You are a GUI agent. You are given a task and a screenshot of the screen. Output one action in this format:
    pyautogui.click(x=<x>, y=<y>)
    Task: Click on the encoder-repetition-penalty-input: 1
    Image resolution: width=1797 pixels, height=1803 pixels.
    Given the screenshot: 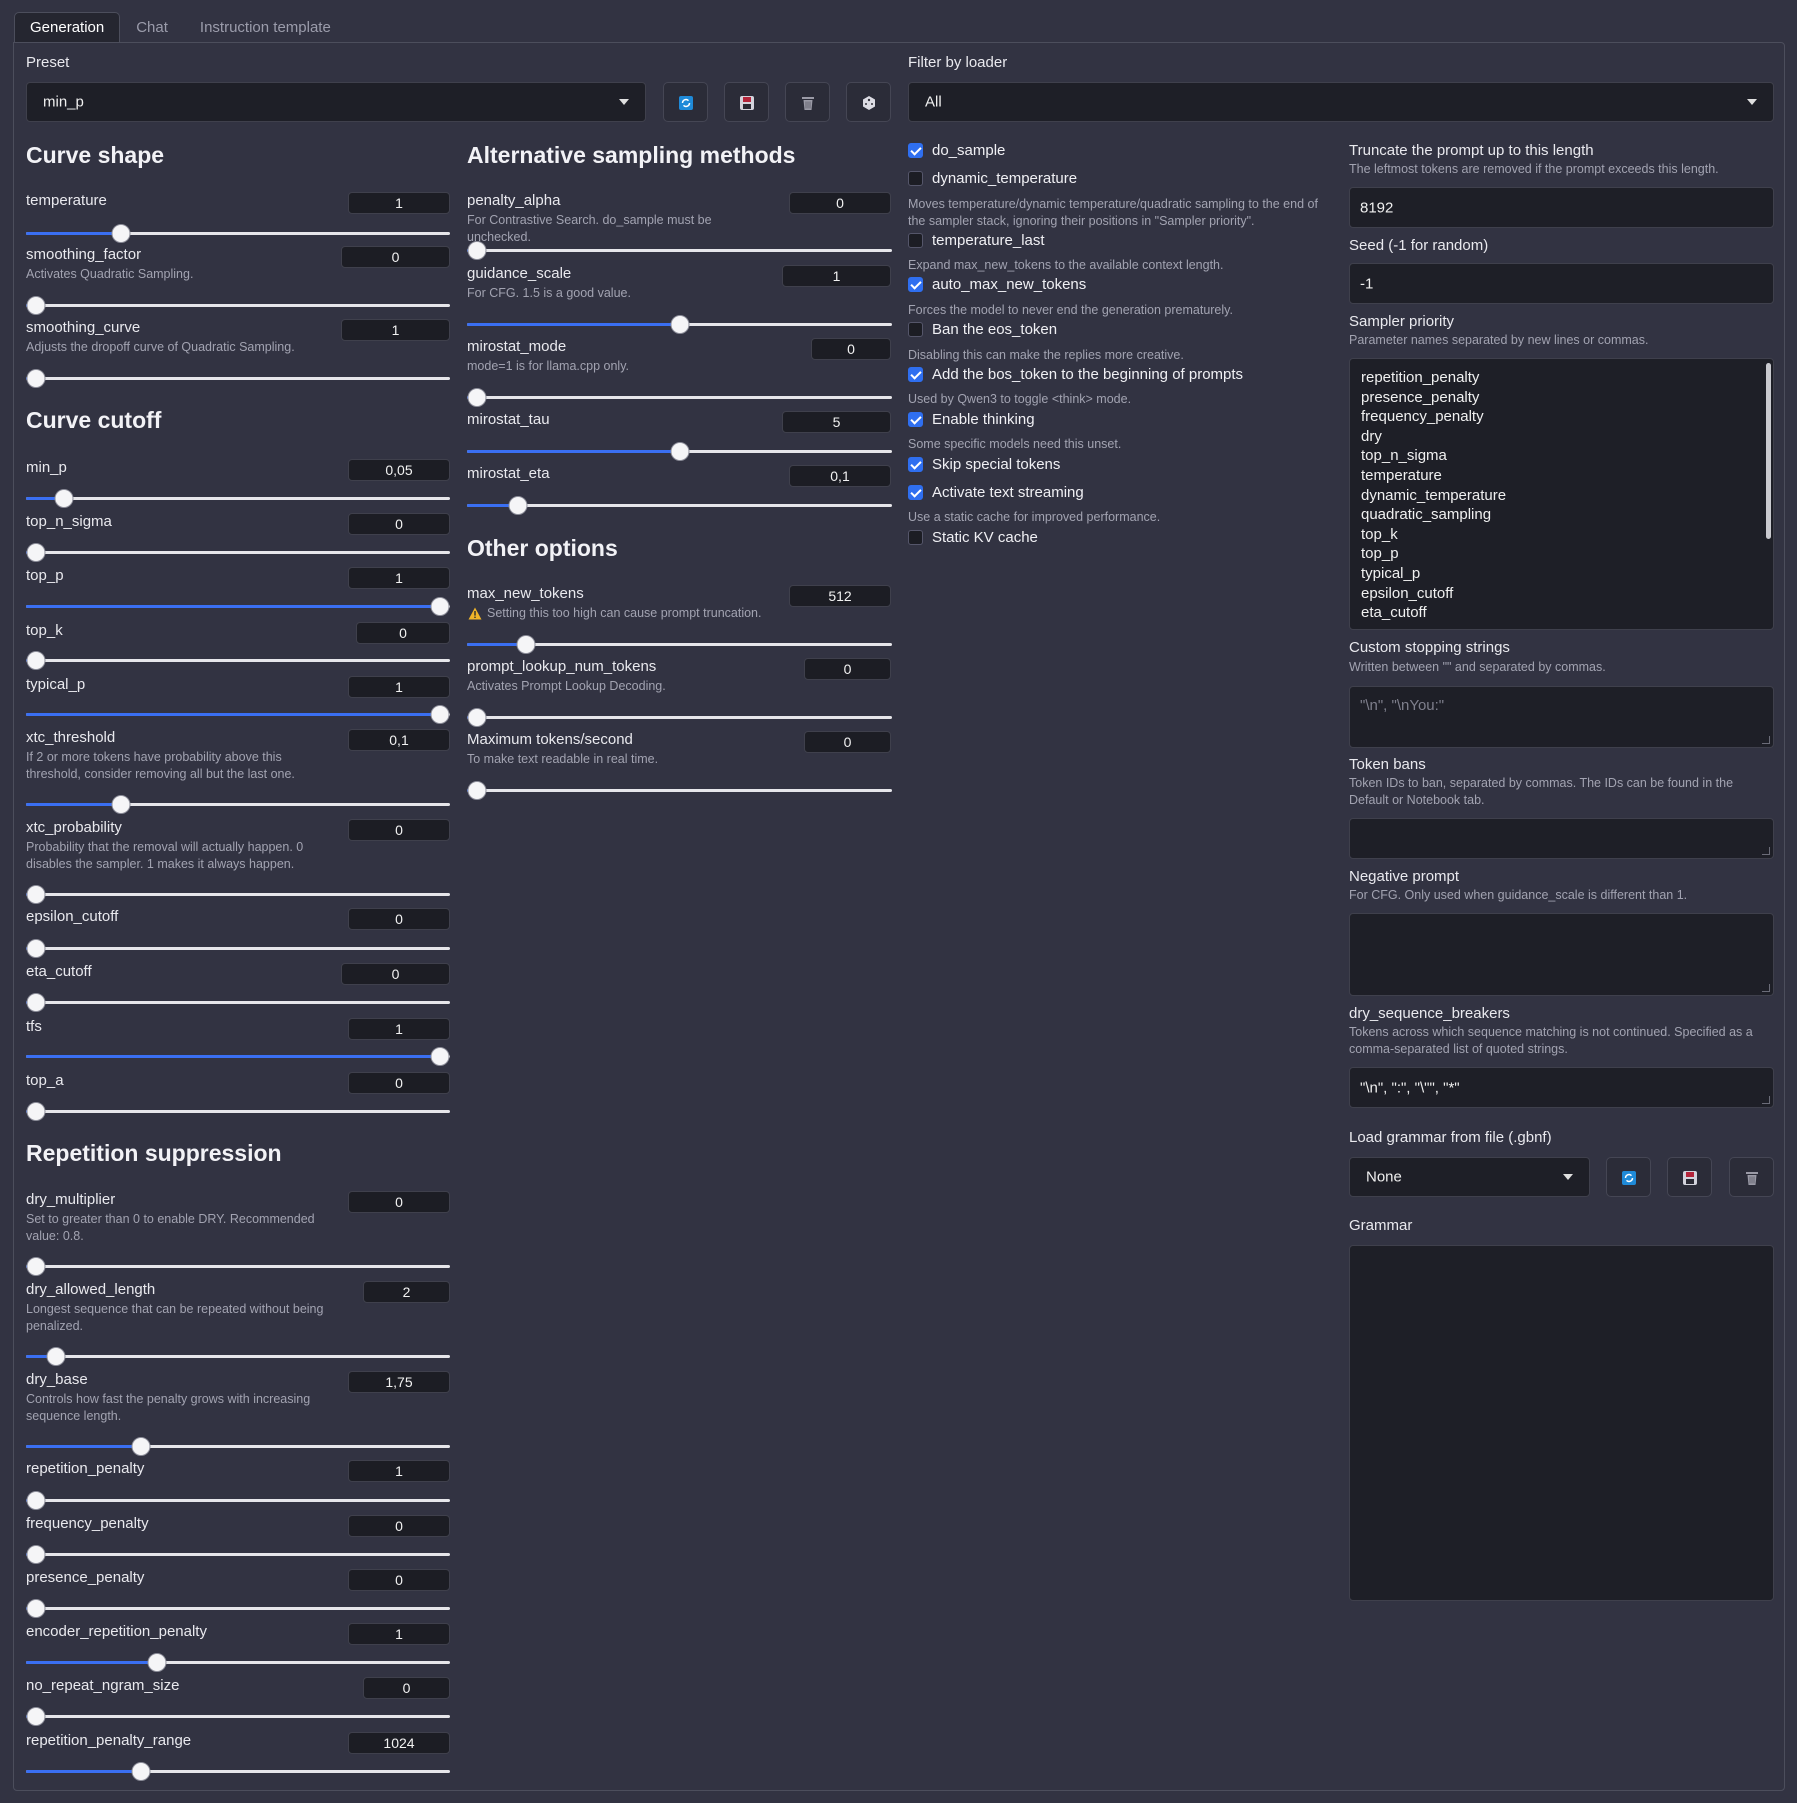 What is the action you would take?
    pyautogui.click(x=399, y=1634)
    